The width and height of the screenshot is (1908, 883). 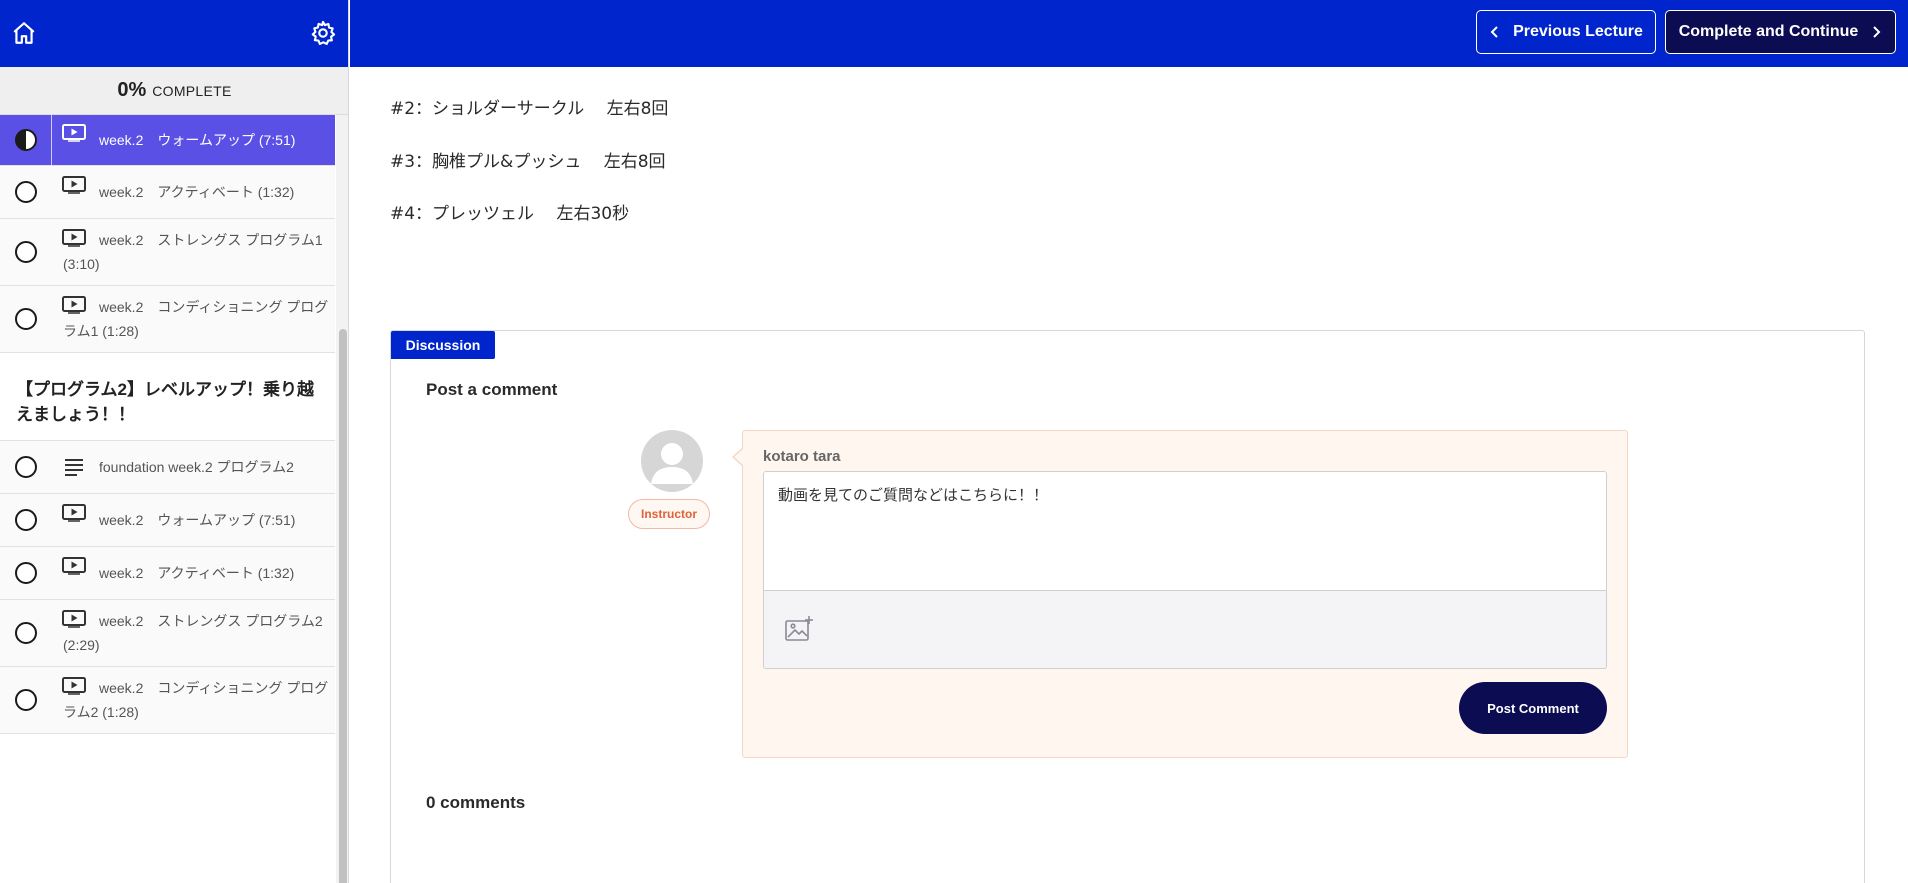 What do you see at coordinates (323, 33) in the screenshot?
I see `gear-icon` at bounding box center [323, 33].